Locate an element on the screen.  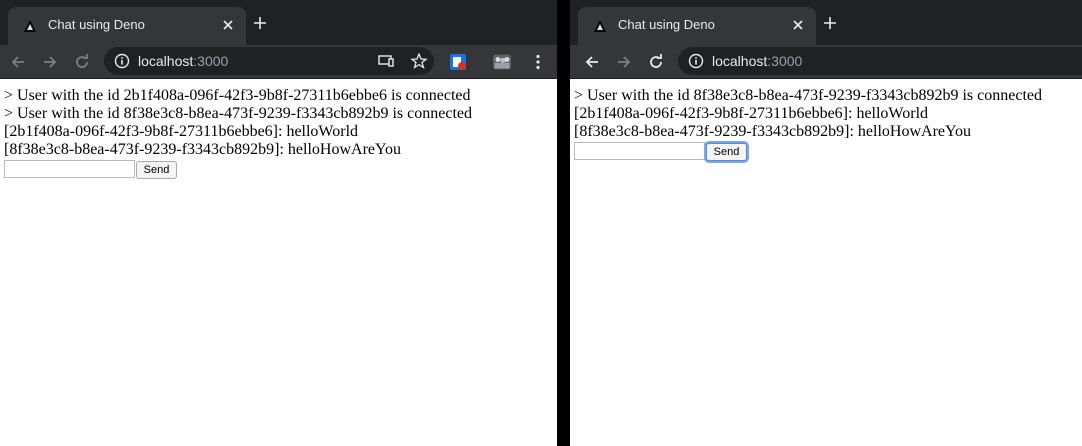
star-icon is located at coordinates (419, 61).